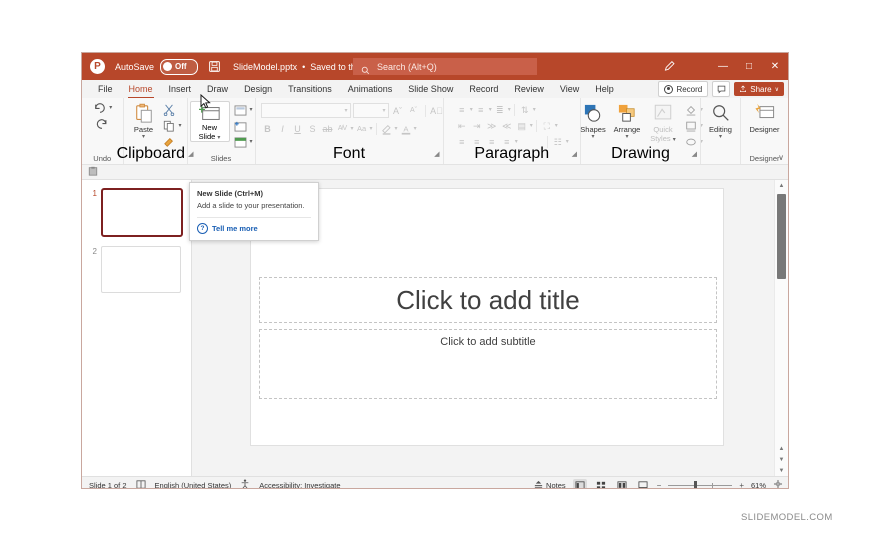  Describe the element at coordinates (102, 124) in the screenshot. I see `redo-button` at that location.